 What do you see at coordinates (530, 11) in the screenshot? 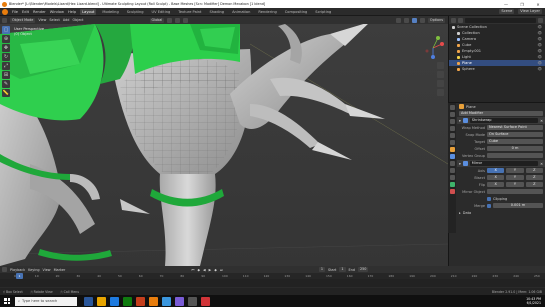
I see `view-layer-selector: View Layer` at bounding box center [530, 11].